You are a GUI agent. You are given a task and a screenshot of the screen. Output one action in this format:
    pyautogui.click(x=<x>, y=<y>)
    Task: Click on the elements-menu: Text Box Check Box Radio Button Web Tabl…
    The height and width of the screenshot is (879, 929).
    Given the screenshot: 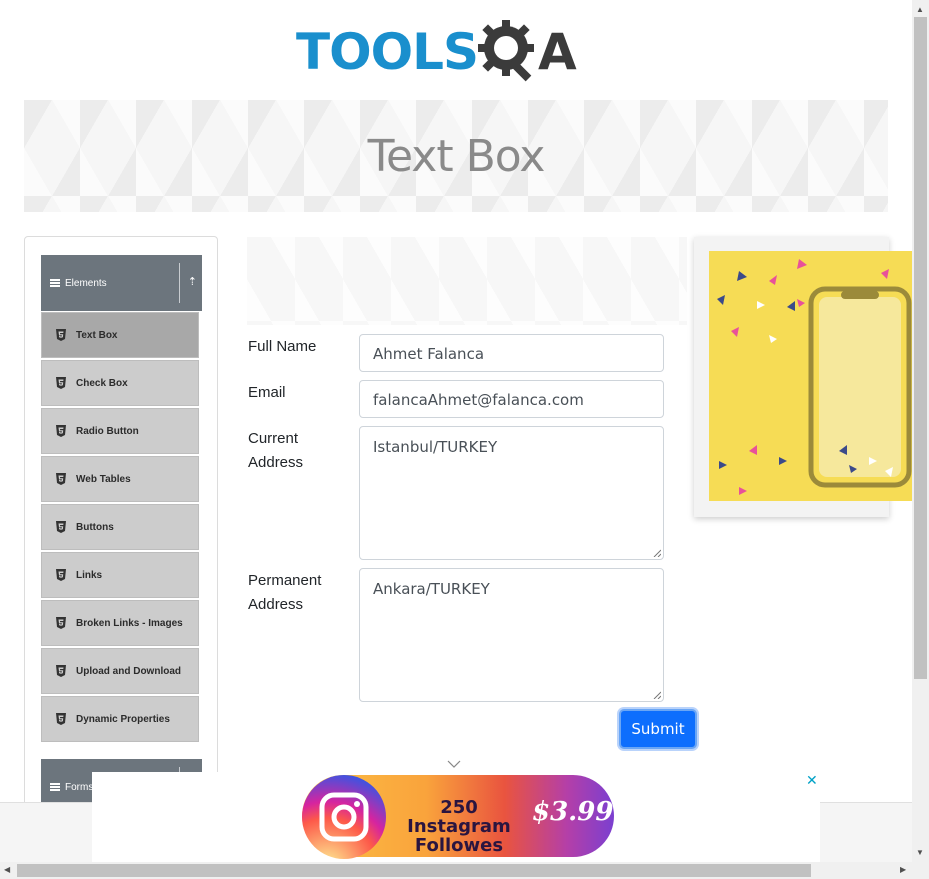 What is the action you would take?
    pyautogui.click(x=120, y=528)
    